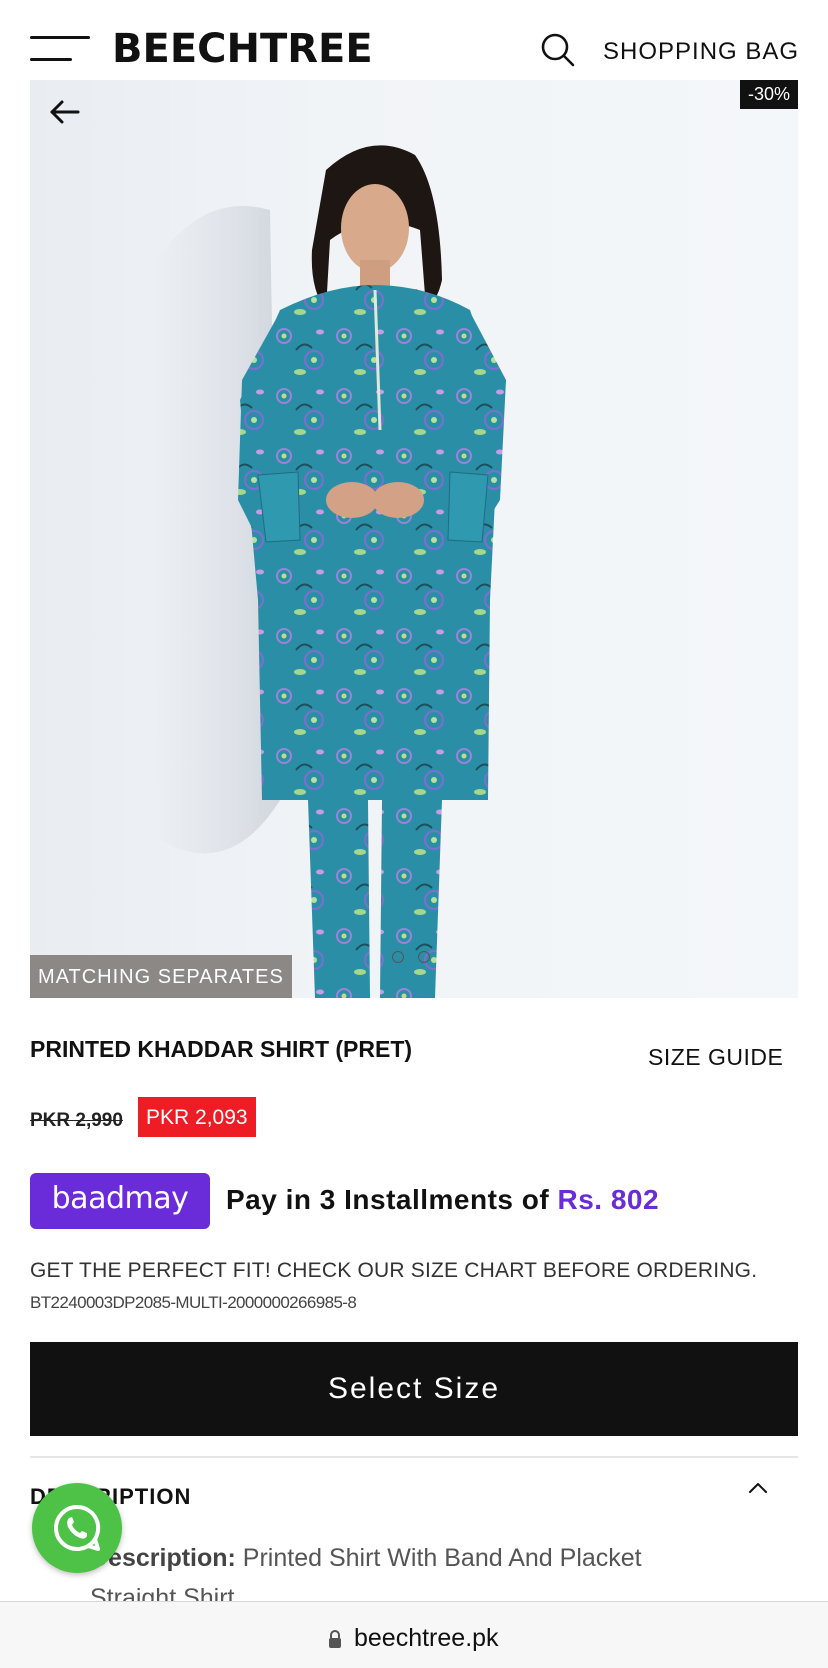 This screenshot has height=1668, width=828. What do you see at coordinates (60, 50) in the screenshot?
I see `menu-icon` at bounding box center [60, 50].